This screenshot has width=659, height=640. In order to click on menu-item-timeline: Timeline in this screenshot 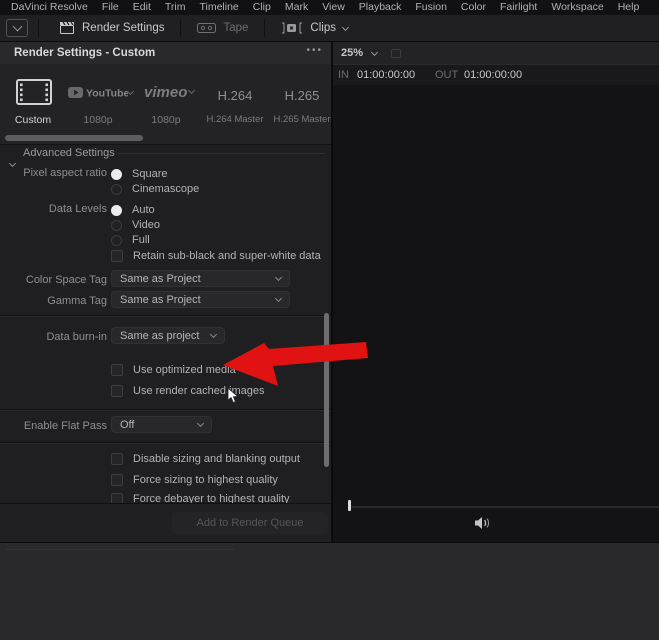, I will do `click(218, 7)`.